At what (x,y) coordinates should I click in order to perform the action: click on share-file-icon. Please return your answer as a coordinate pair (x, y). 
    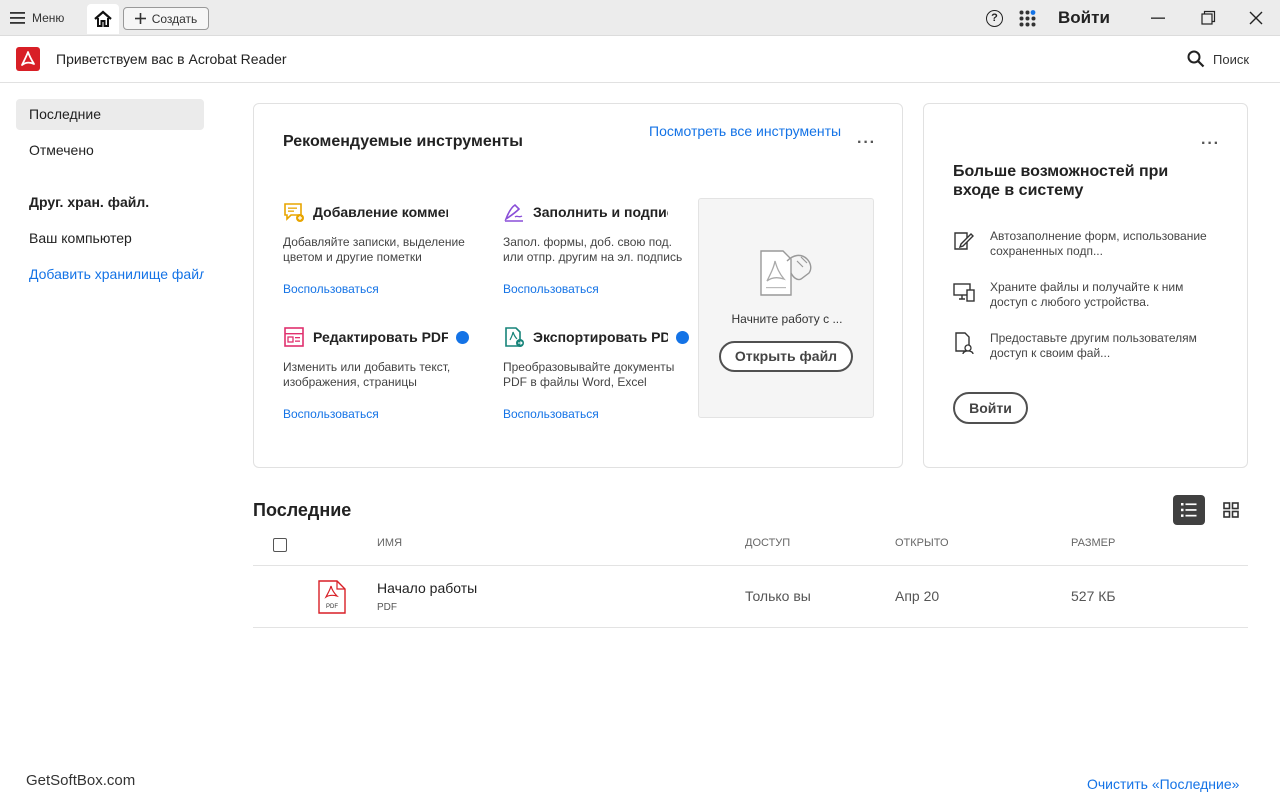
    Looking at the image, I should click on (964, 343).